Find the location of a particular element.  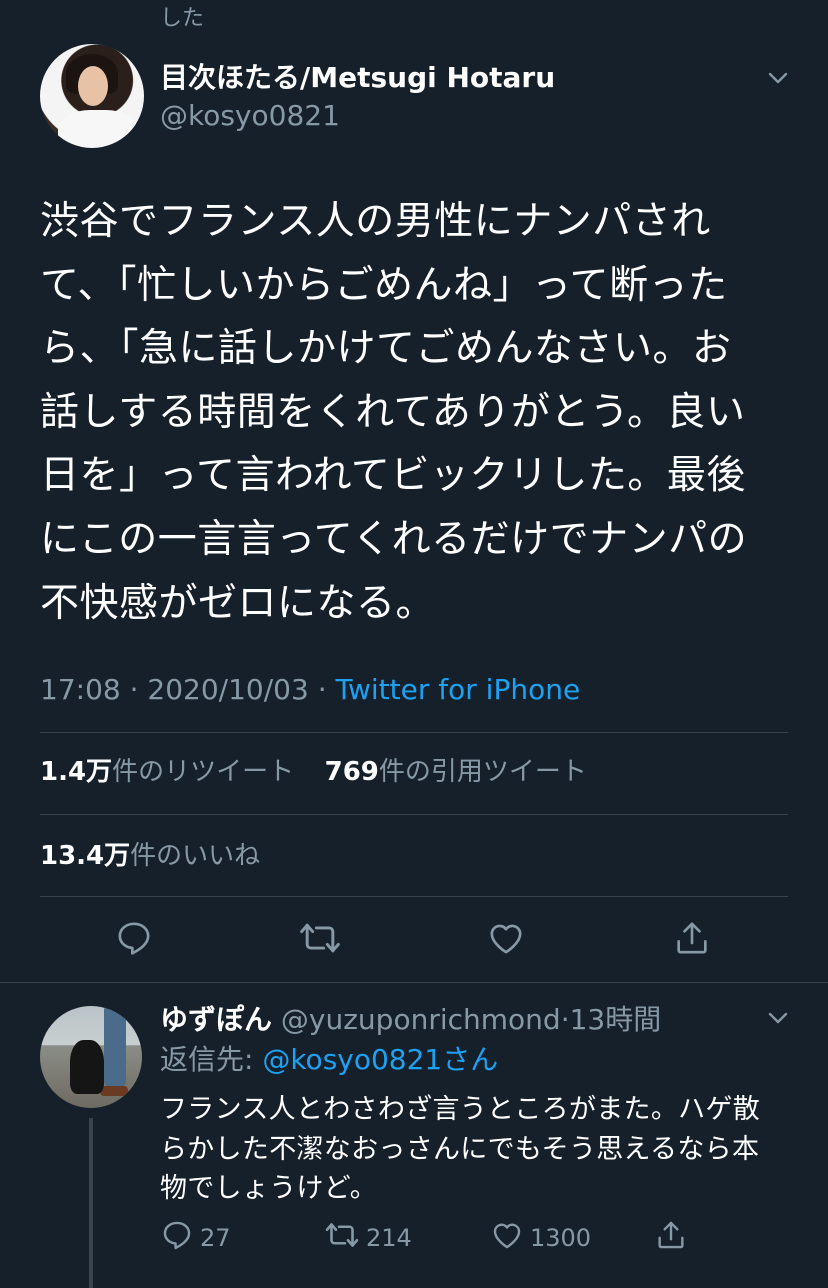

author-name: 目次ほたる/Metsugi Hotaru is located at coordinates (357, 78).